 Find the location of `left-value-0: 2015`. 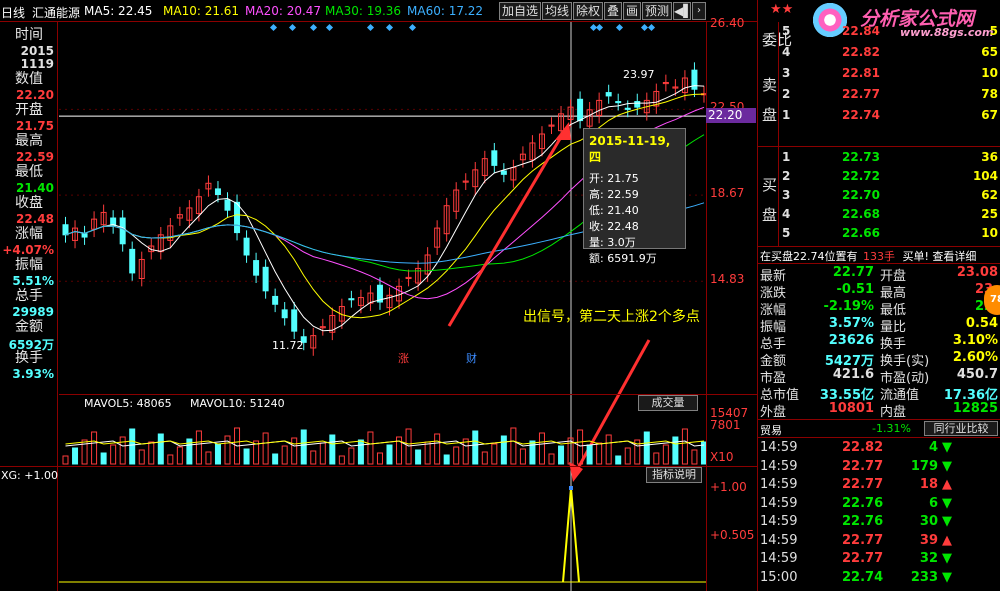

left-value-0: 2015 is located at coordinates (37, 51).